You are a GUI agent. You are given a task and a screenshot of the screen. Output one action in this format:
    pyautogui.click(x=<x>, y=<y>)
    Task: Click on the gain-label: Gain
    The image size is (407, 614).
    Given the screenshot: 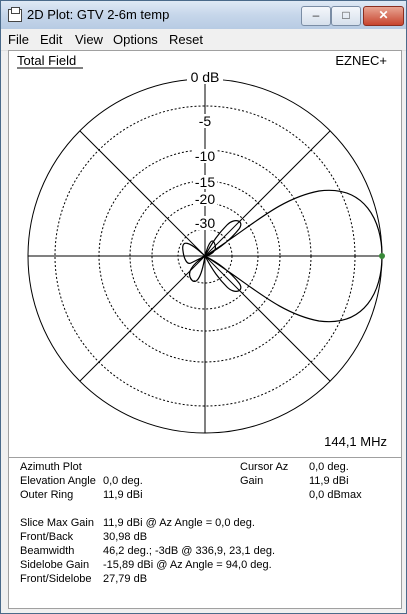 What is the action you would take?
    pyautogui.click(x=252, y=481)
    